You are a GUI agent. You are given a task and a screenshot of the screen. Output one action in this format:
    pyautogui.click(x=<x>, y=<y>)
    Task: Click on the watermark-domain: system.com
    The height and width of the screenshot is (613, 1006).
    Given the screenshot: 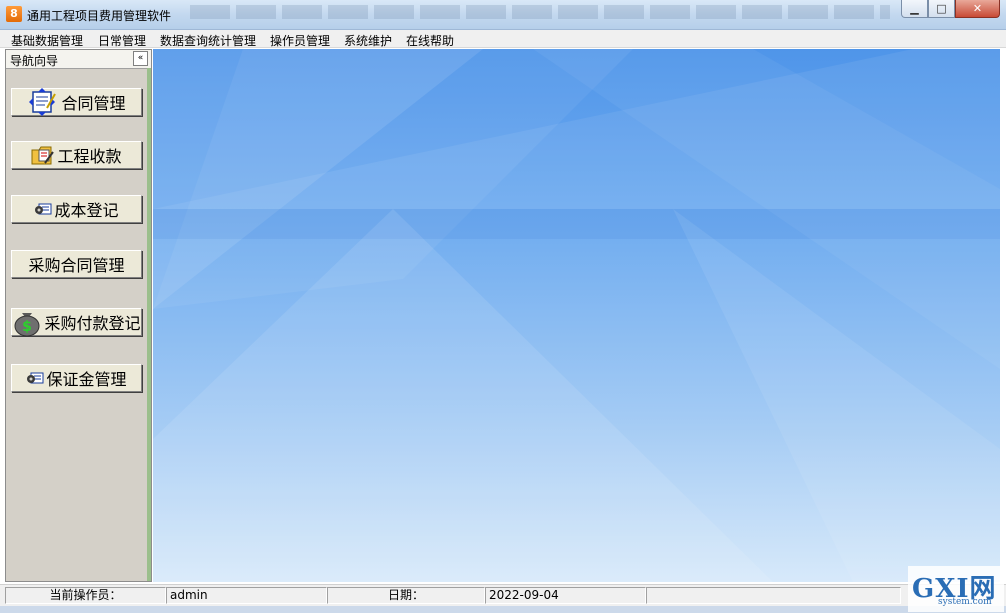 What is the action you would take?
    pyautogui.click(x=965, y=602)
    